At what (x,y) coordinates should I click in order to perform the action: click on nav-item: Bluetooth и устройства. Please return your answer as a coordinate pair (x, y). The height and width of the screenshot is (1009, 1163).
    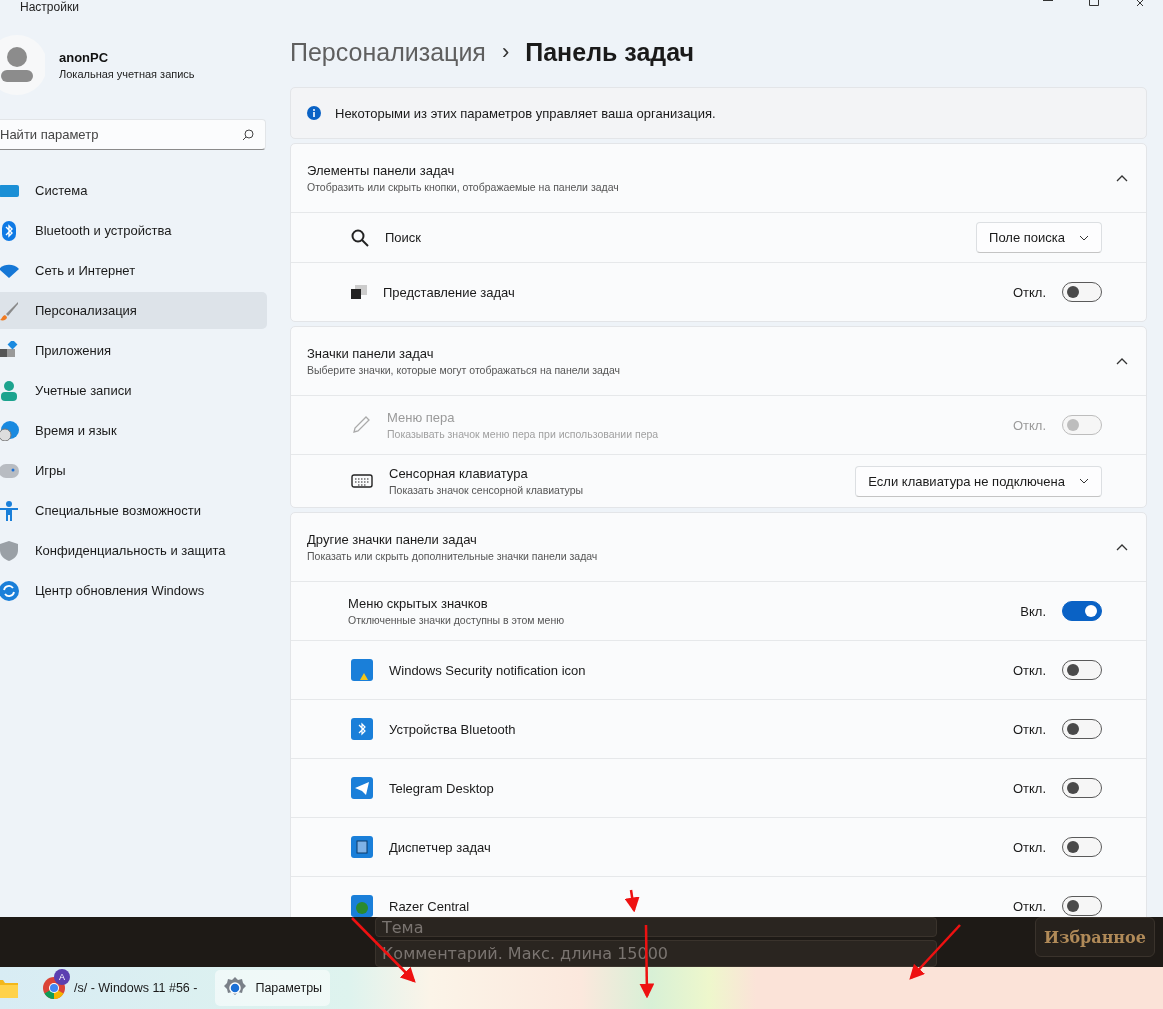
    Looking at the image, I should click on (133, 230).